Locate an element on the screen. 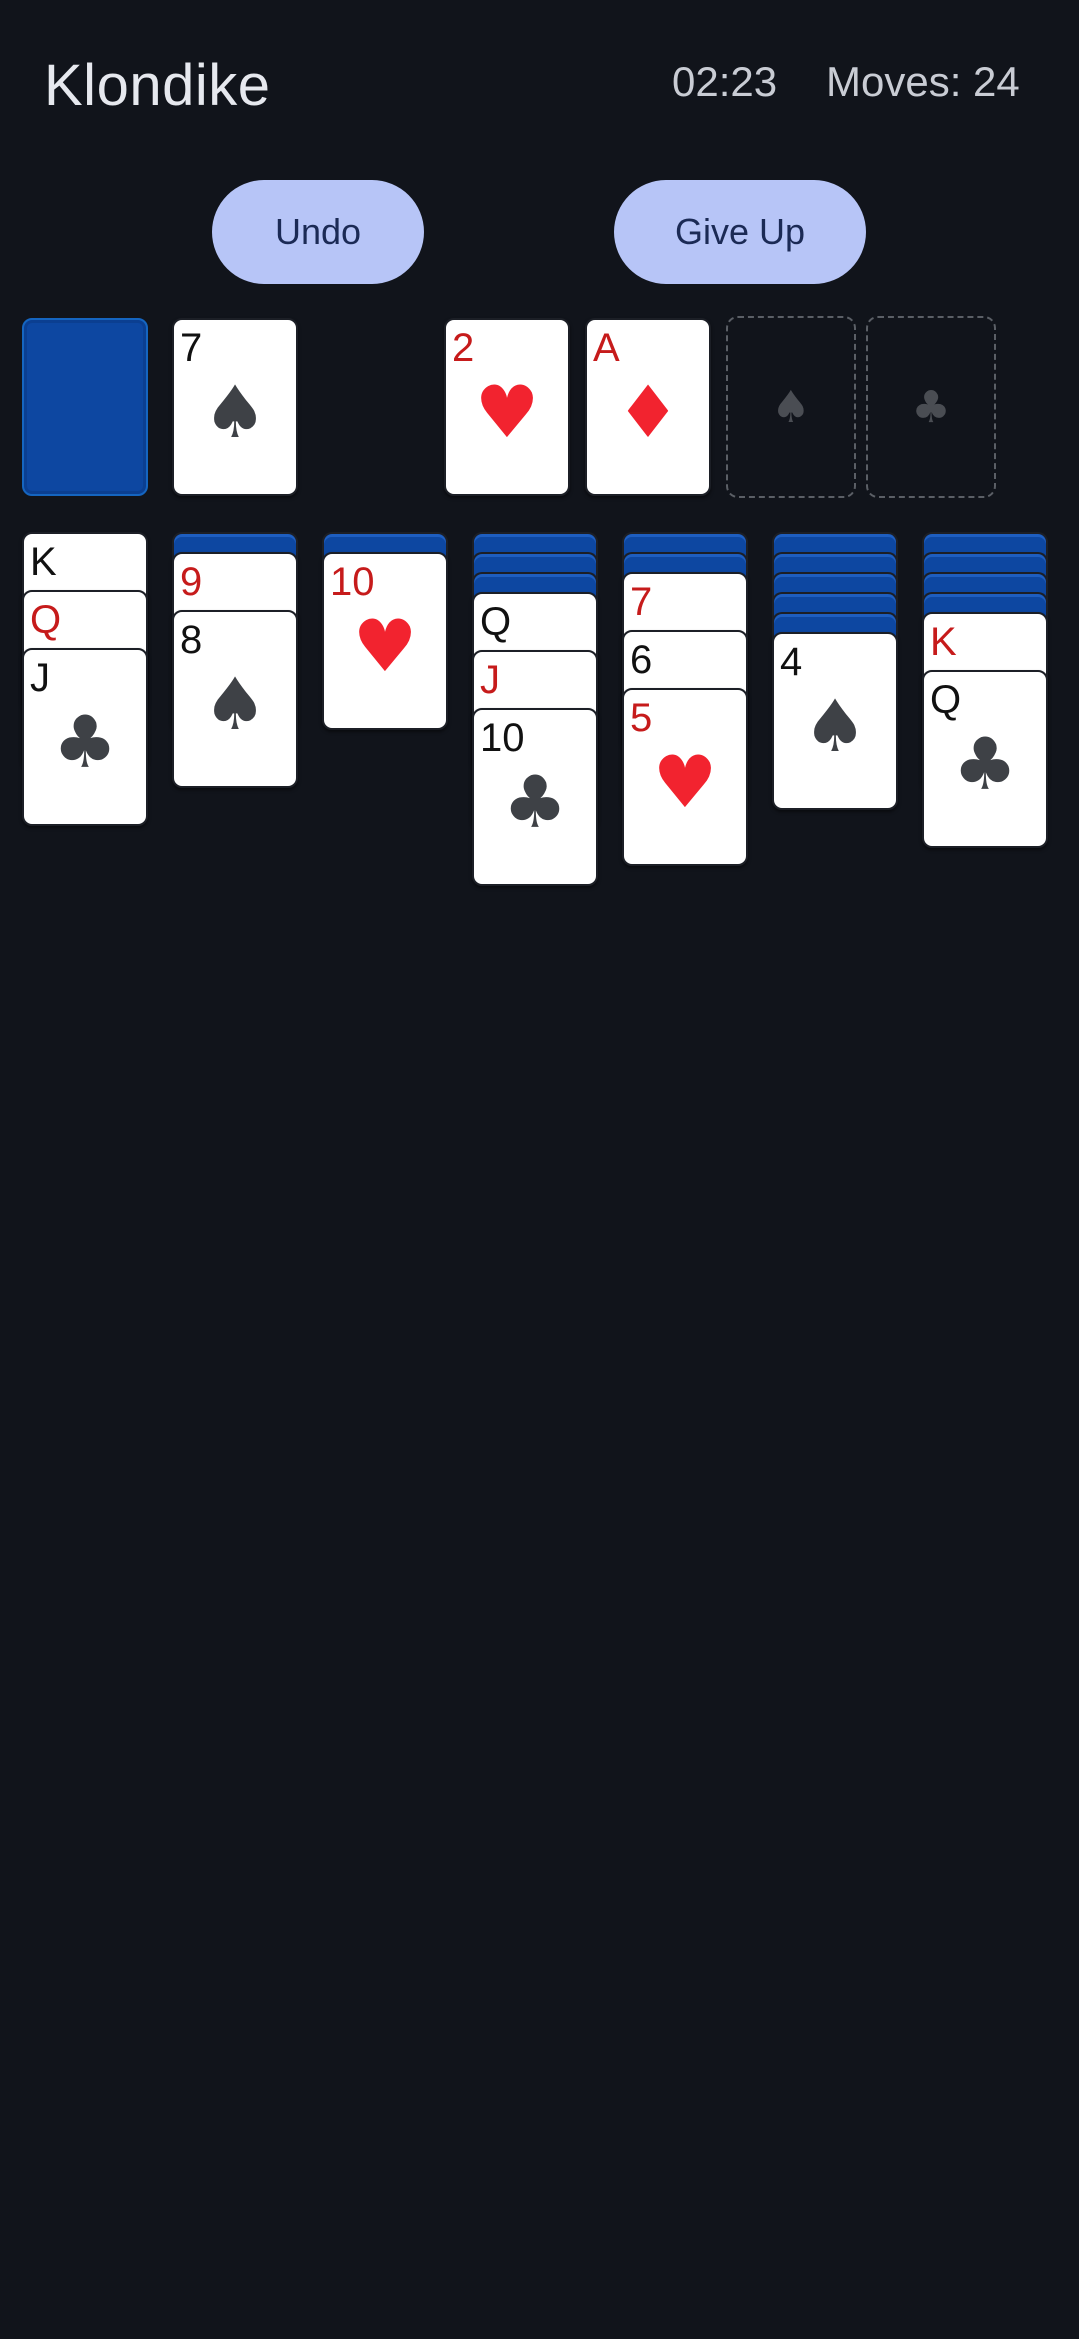 The width and height of the screenshot is (1079, 2339). timer: 02:23 is located at coordinates (725, 81).